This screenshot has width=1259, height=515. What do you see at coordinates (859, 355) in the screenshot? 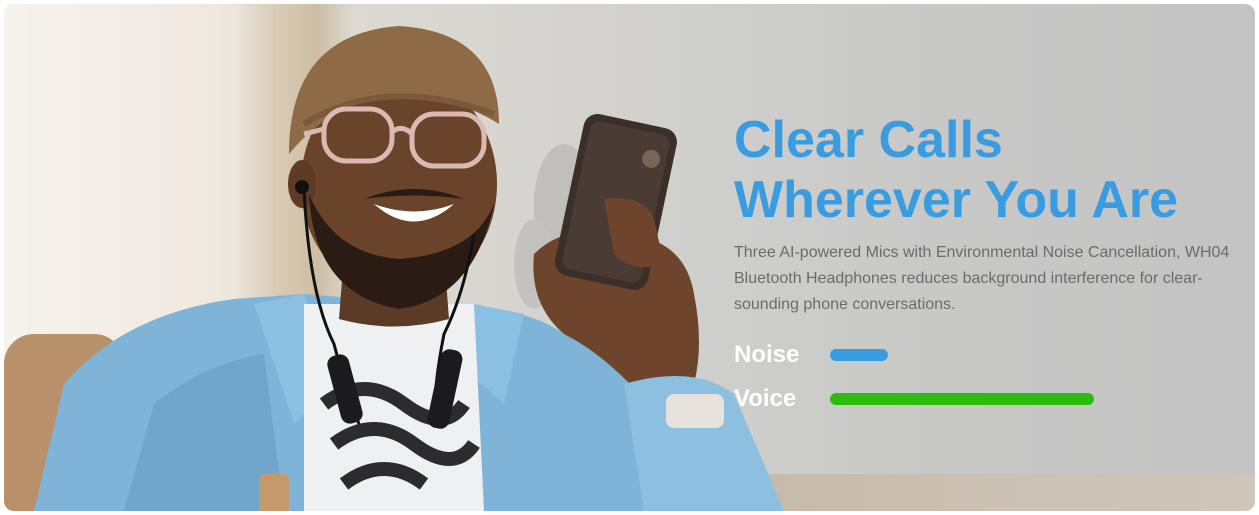
I see `noise-level-bar` at bounding box center [859, 355].